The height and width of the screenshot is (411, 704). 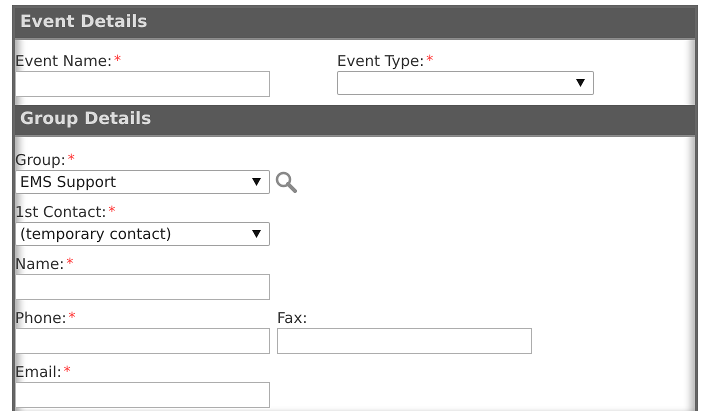 I want to click on field-label: Email:, so click(x=38, y=372).